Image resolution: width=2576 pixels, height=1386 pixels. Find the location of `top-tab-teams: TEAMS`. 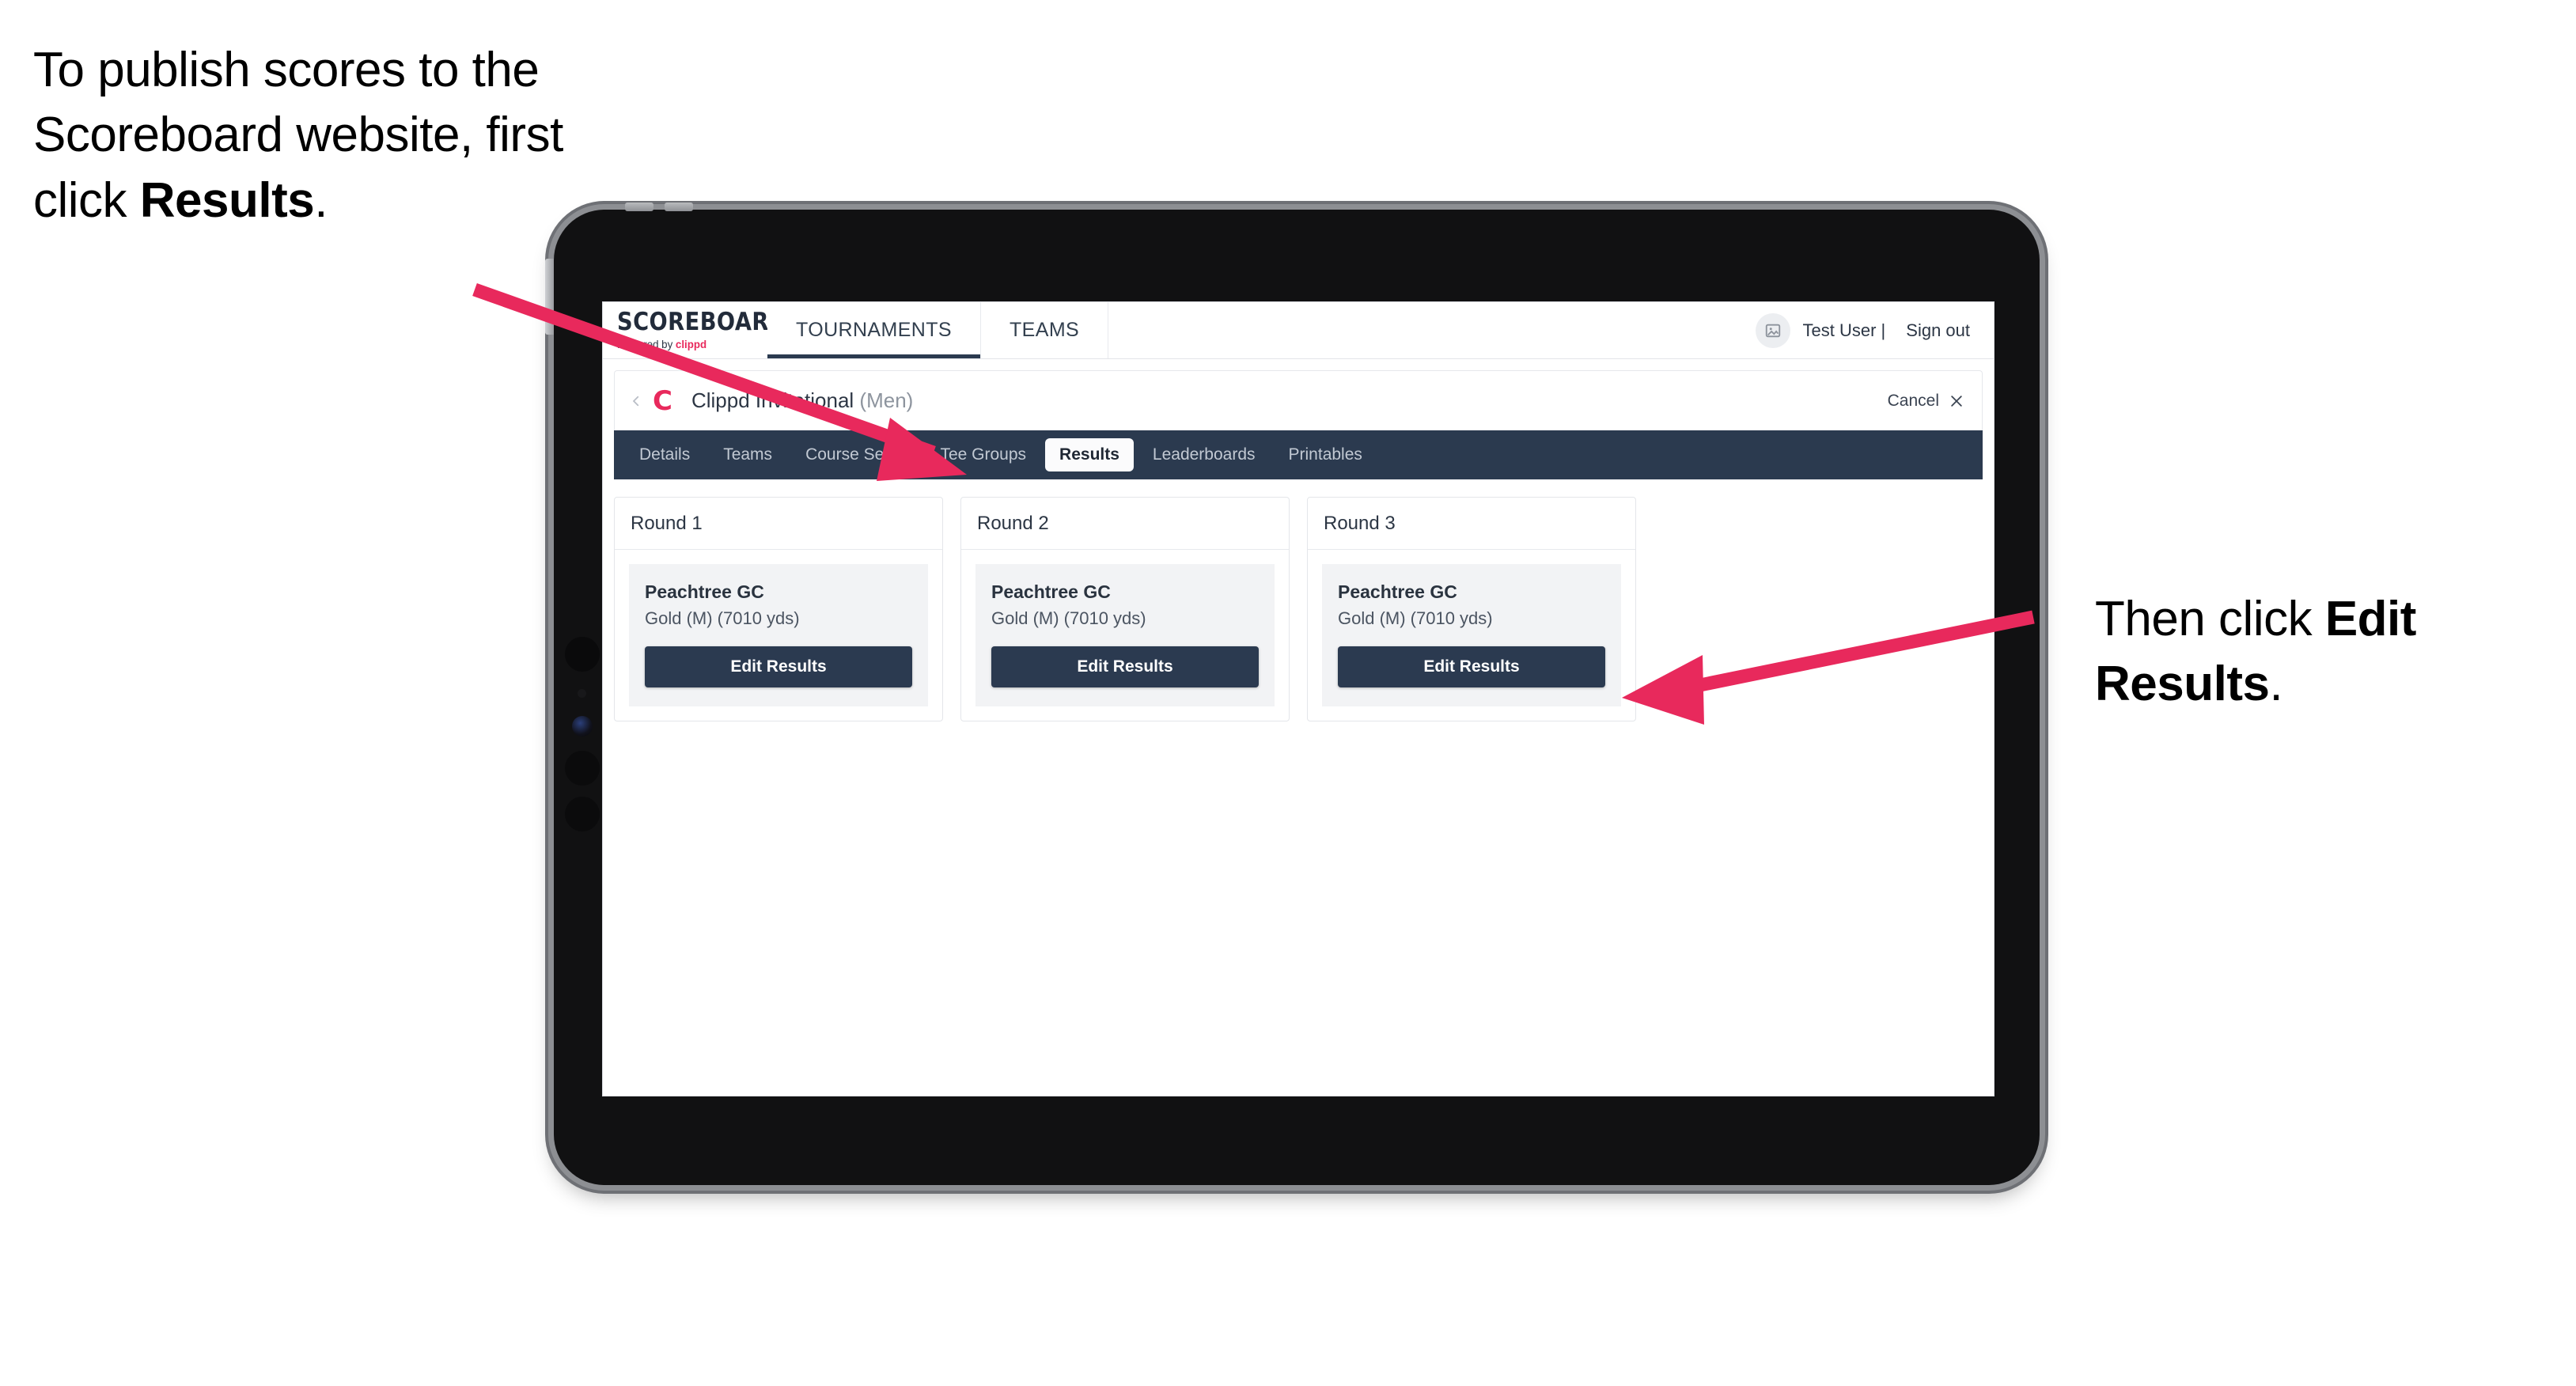

top-tab-teams: TEAMS is located at coordinates (1045, 330).